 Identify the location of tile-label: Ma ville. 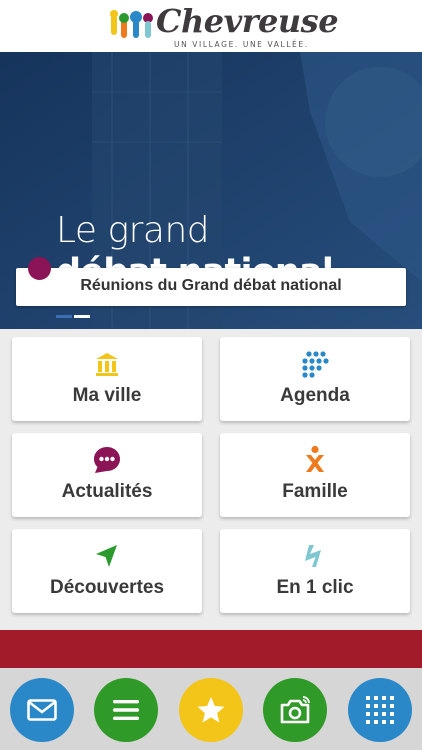
(107, 395).